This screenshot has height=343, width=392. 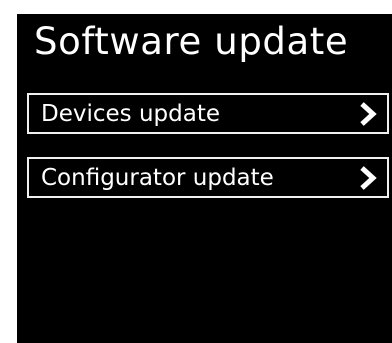 I want to click on menu-item-devices-update: Devices update, so click(x=208, y=113).